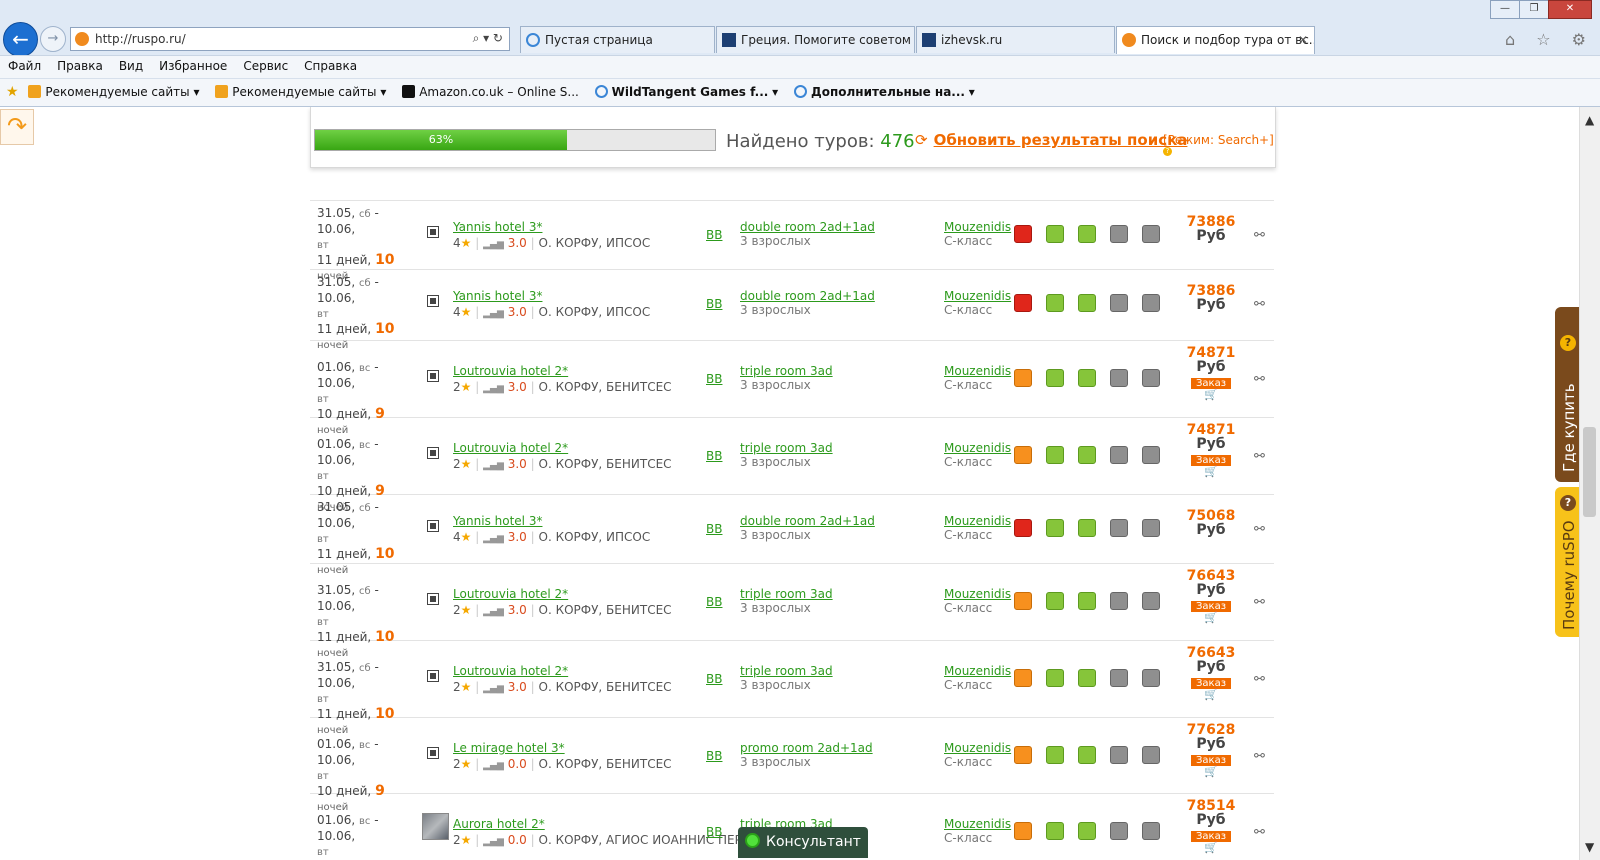  Describe the element at coordinates (1589, 472) in the screenshot. I see `scroll-thumb` at that location.